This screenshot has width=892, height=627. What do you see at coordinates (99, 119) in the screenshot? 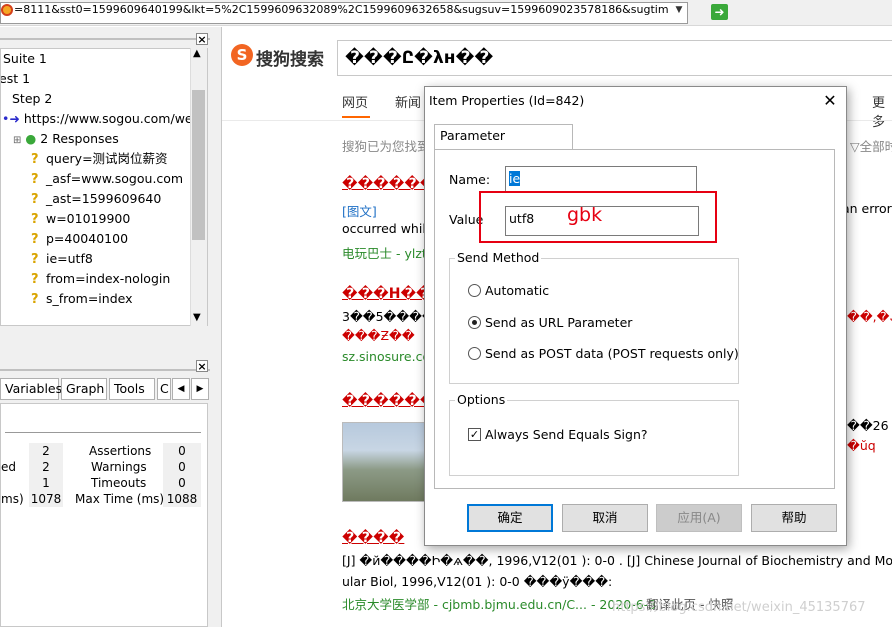
I see `tree-item-request: •➜ https://www.sogou.com/wel` at bounding box center [99, 119].